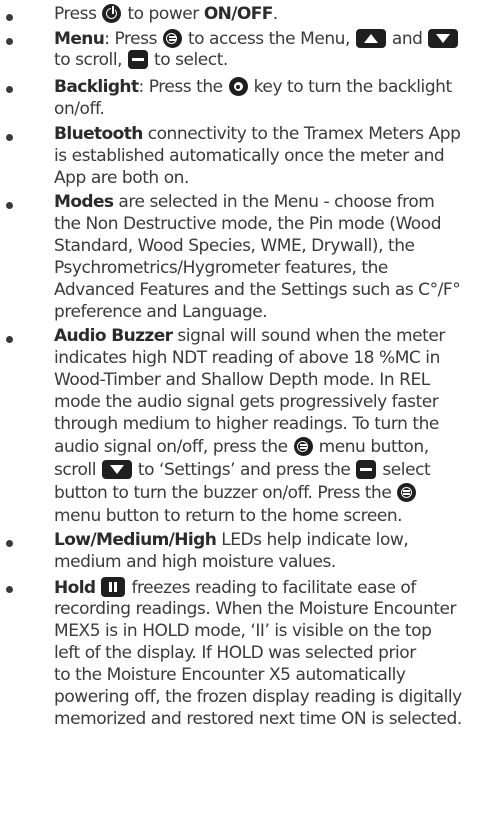  I want to click on text: to select., so click(190, 60).